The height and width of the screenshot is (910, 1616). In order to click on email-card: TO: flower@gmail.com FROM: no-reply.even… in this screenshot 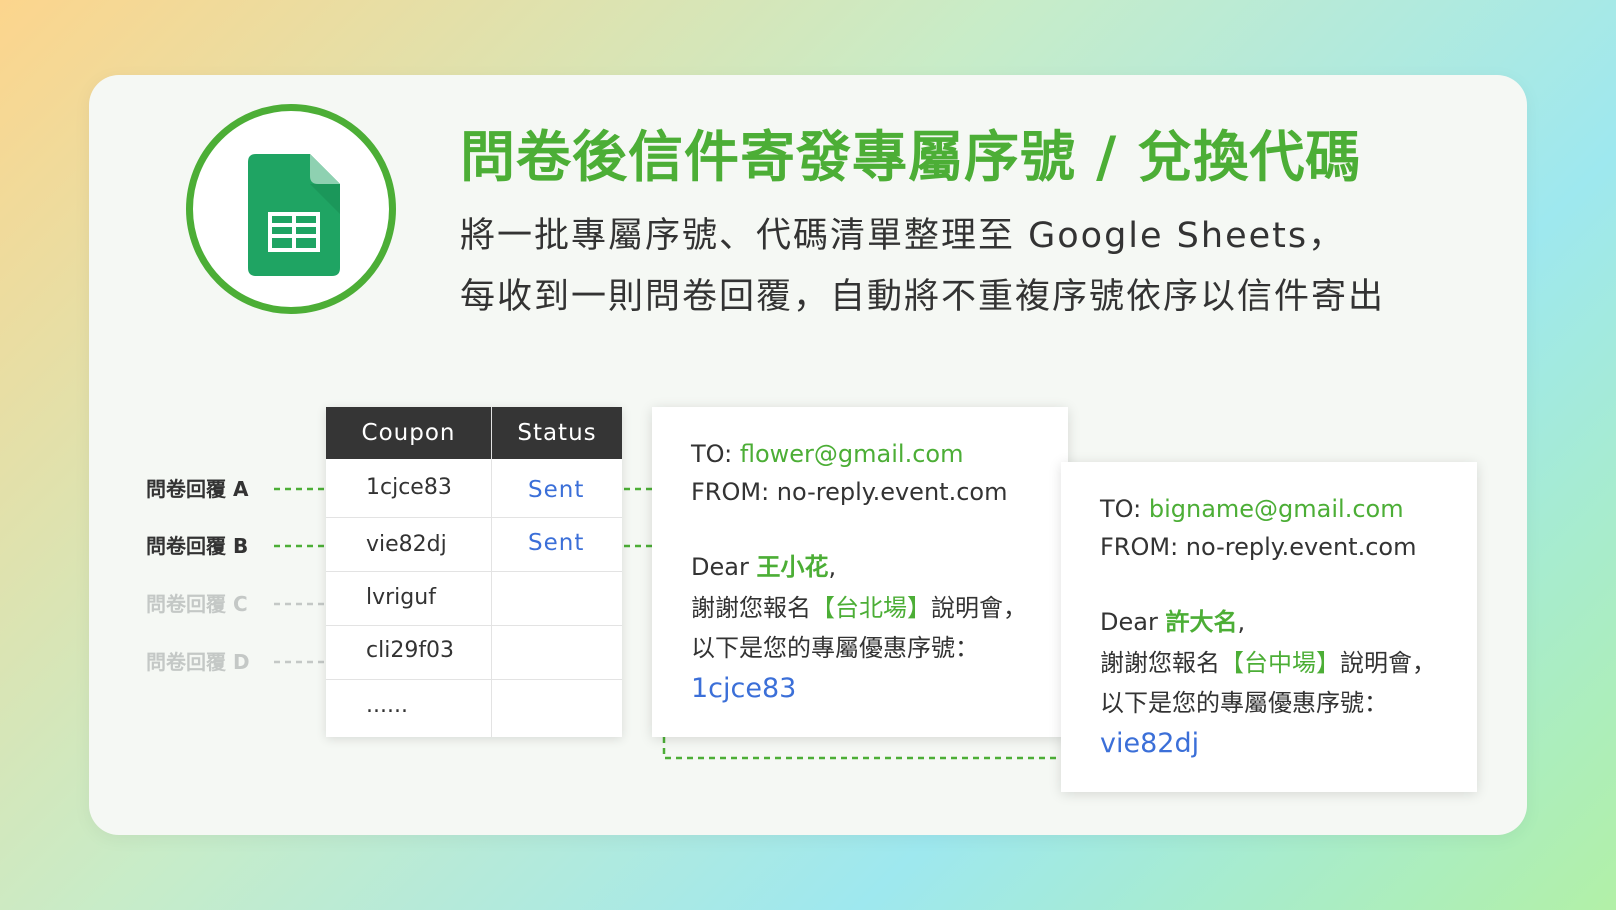, I will do `click(860, 572)`.